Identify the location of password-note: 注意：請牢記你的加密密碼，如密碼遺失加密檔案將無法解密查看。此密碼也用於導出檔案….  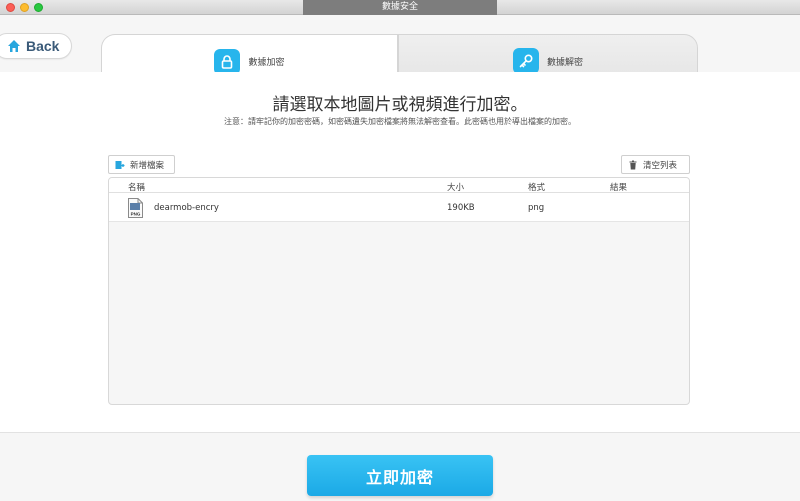
(400, 121).